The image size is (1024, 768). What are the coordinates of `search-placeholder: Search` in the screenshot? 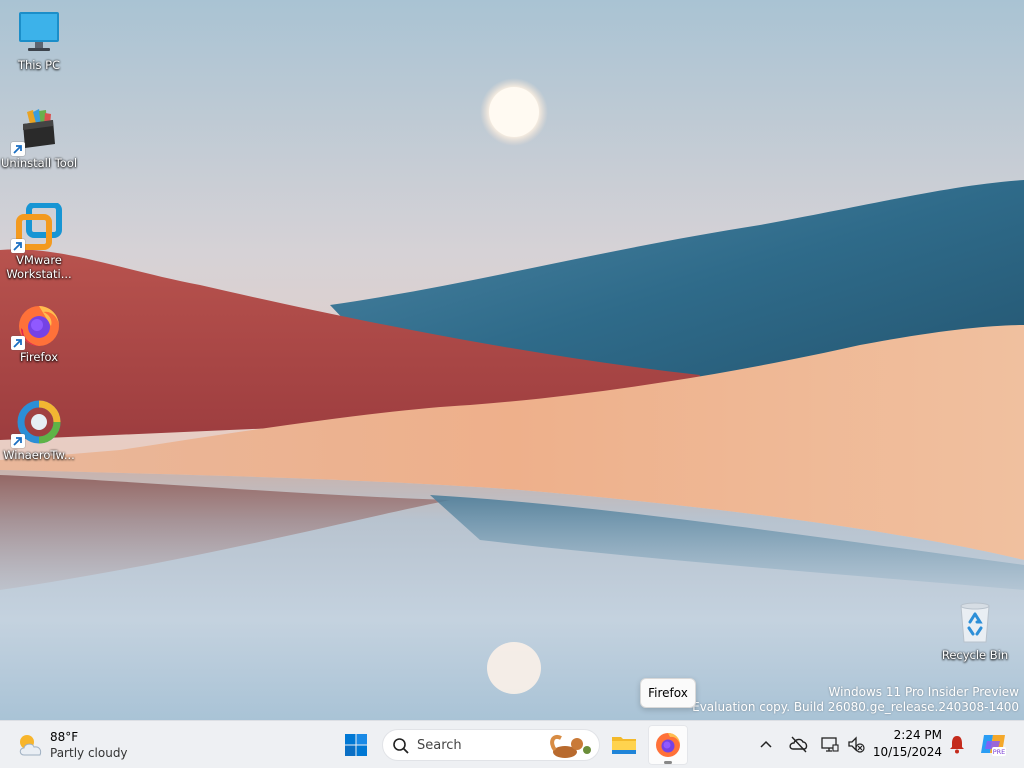 It's located at (439, 745).